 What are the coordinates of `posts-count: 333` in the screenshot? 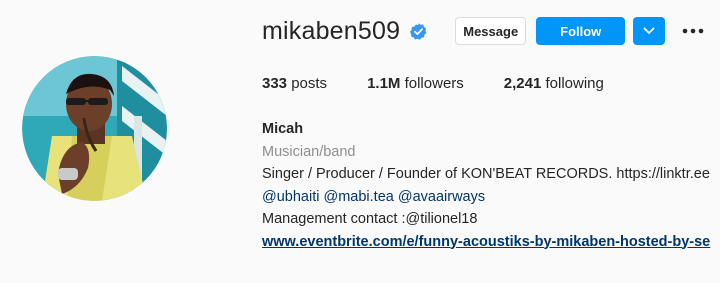 It's located at (275, 83).